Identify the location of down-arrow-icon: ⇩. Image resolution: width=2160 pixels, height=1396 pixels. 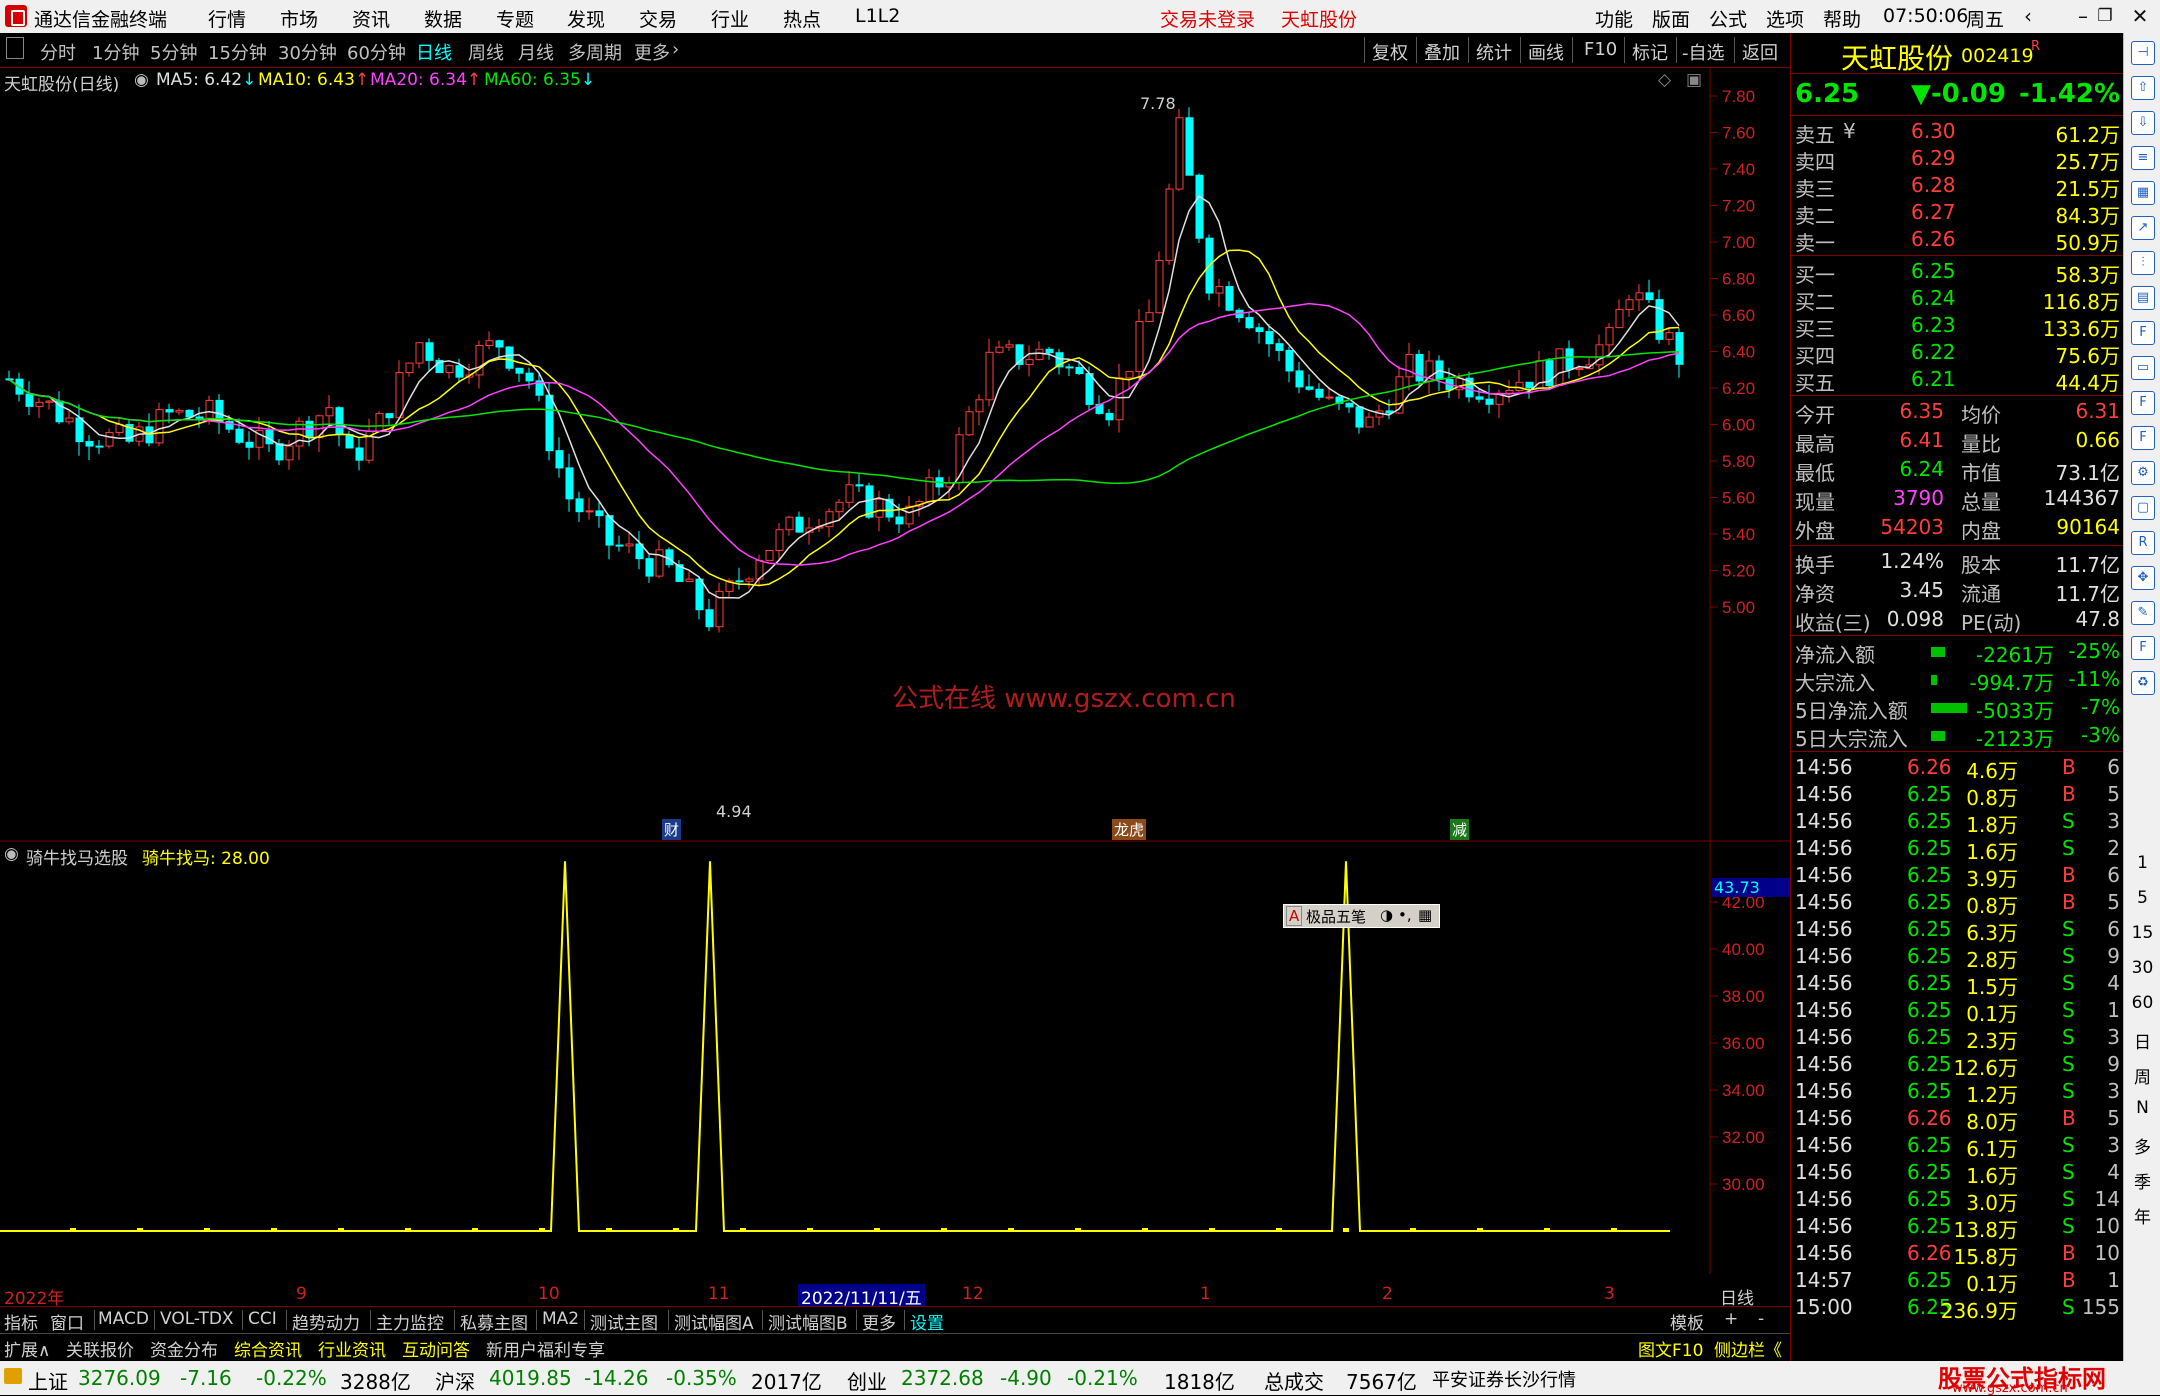
(2143, 123).